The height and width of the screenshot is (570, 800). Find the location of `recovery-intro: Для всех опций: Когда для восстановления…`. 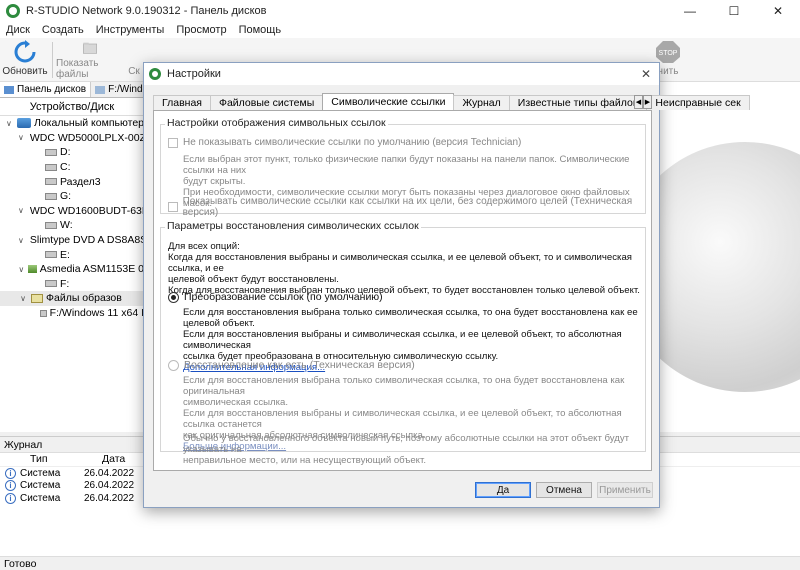

recovery-intro: Для всех опций: Когда для восстановления… is located at coordinates (405, 268).